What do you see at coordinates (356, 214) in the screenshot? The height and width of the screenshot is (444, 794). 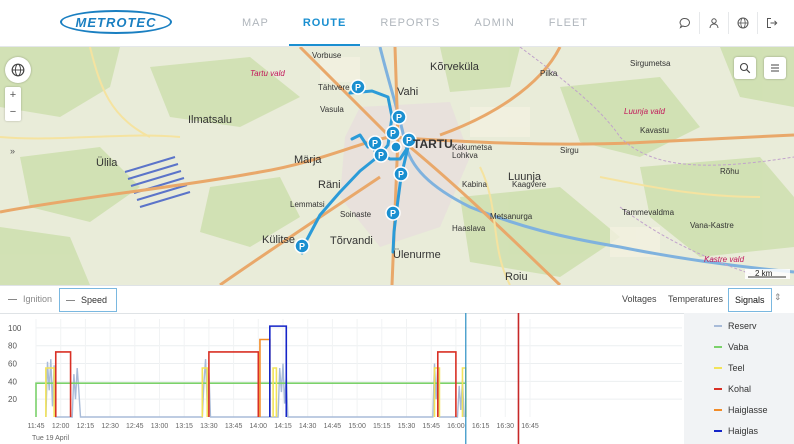 I see `place-soinaste: Soinaste` at bounding box center [356, 214].